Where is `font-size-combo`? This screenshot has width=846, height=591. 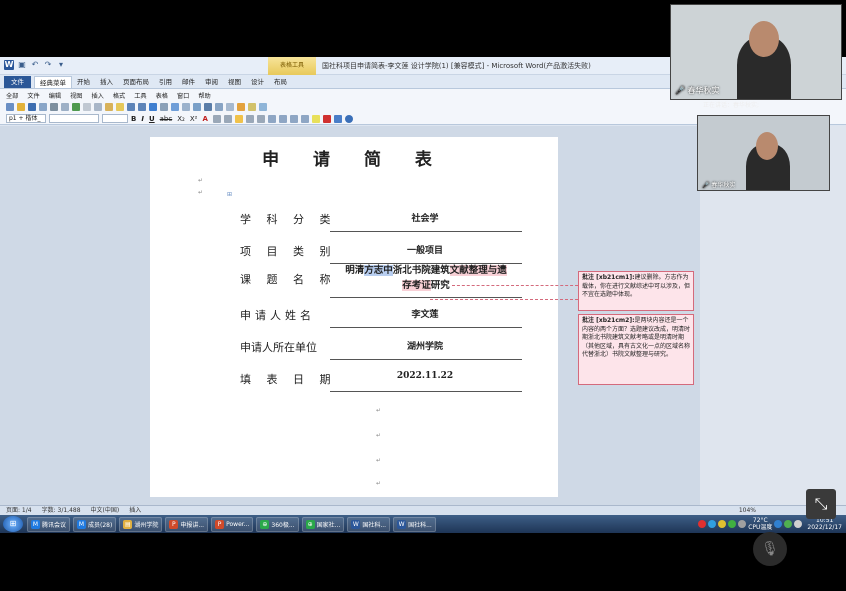 font-size-combo is located at coordinates (115, 118).